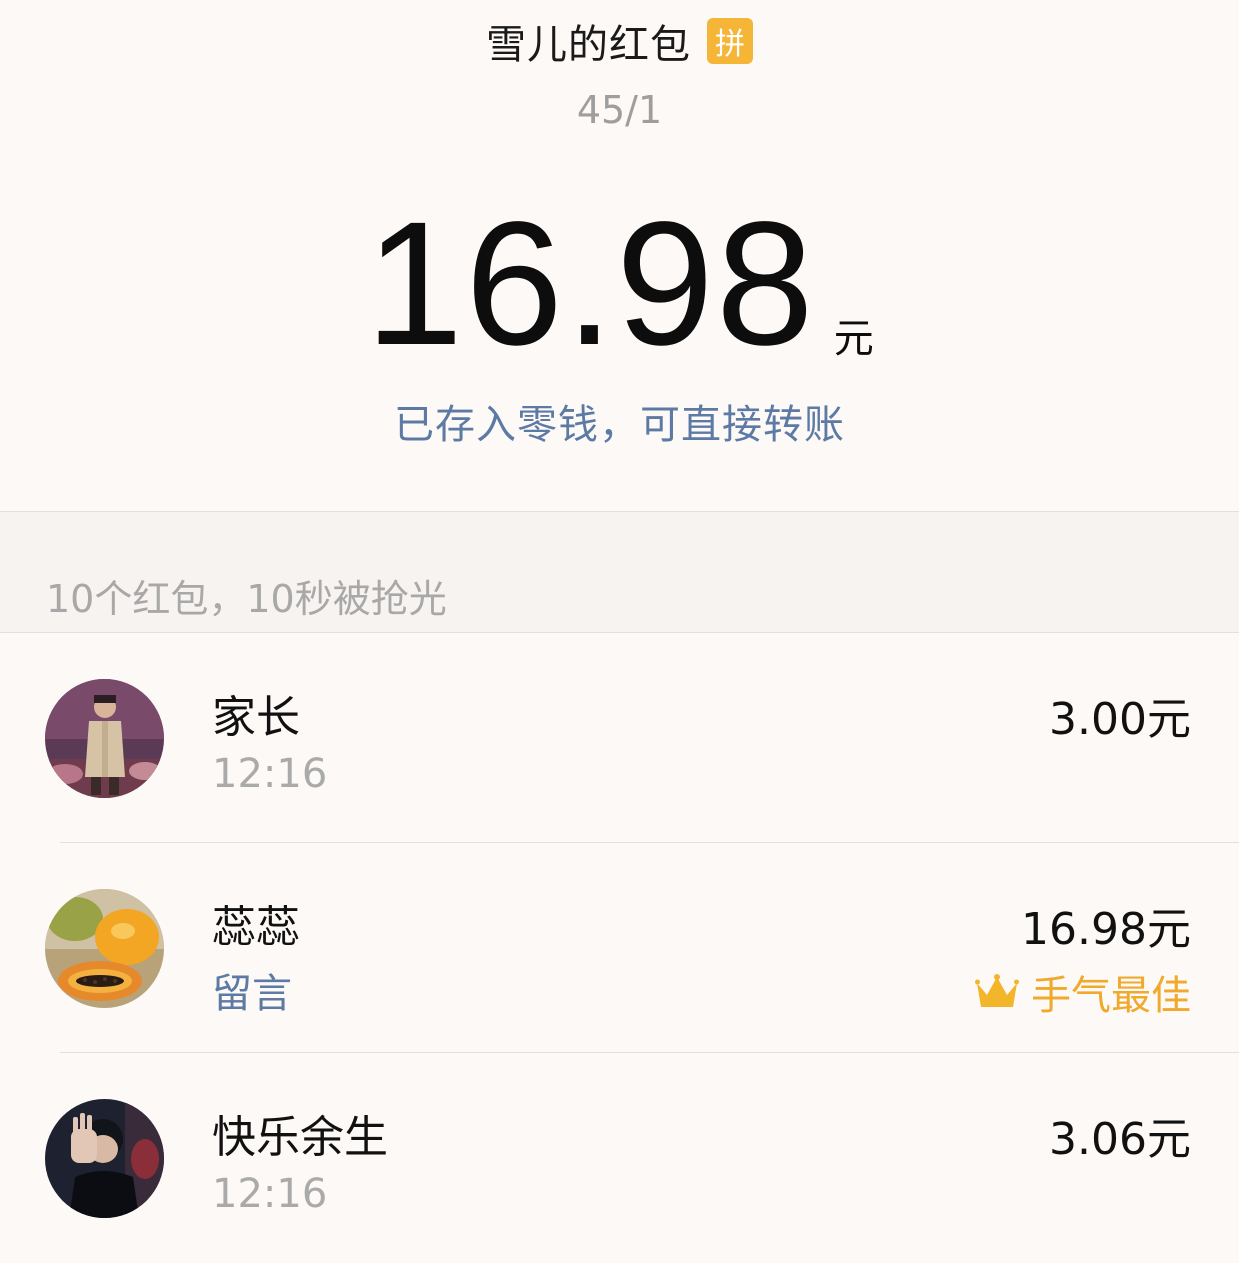 The height and width of the screenshot is (1263, 1239). Describe the element at coordinates (256, 717) in the screenshot. I see `recipient-name: 家长` at that location.